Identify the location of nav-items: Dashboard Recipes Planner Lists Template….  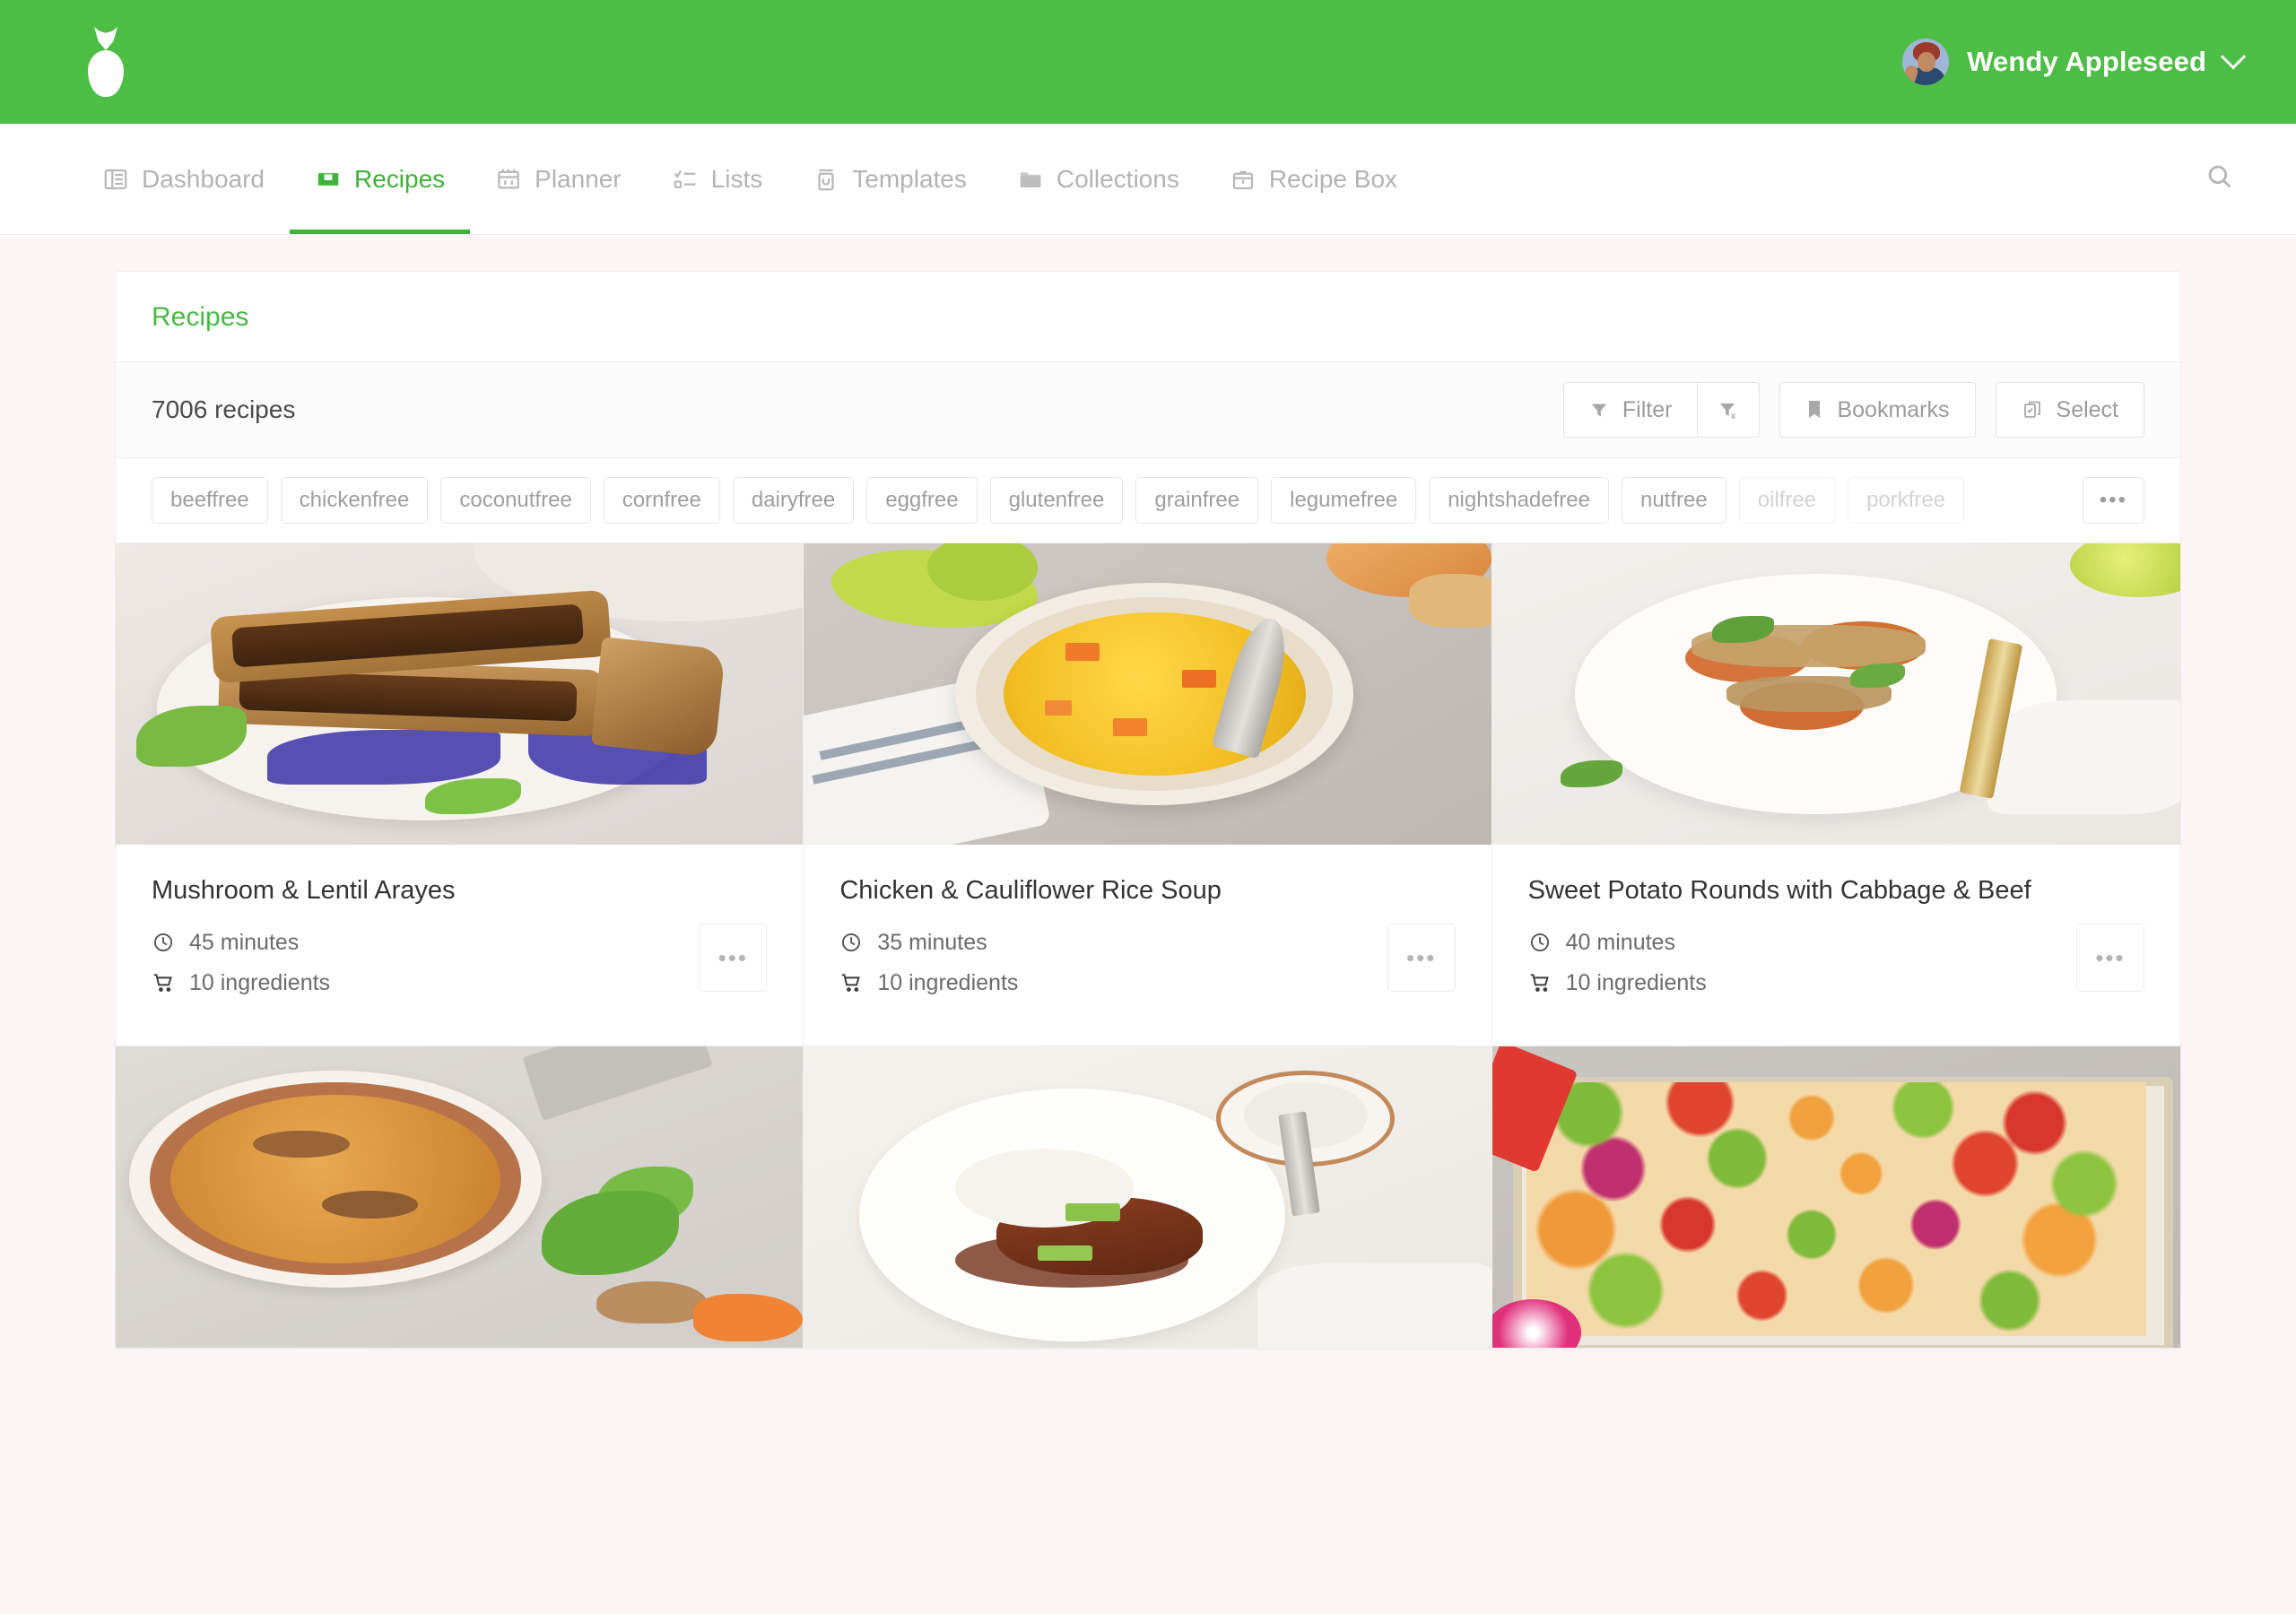
(754, 179).